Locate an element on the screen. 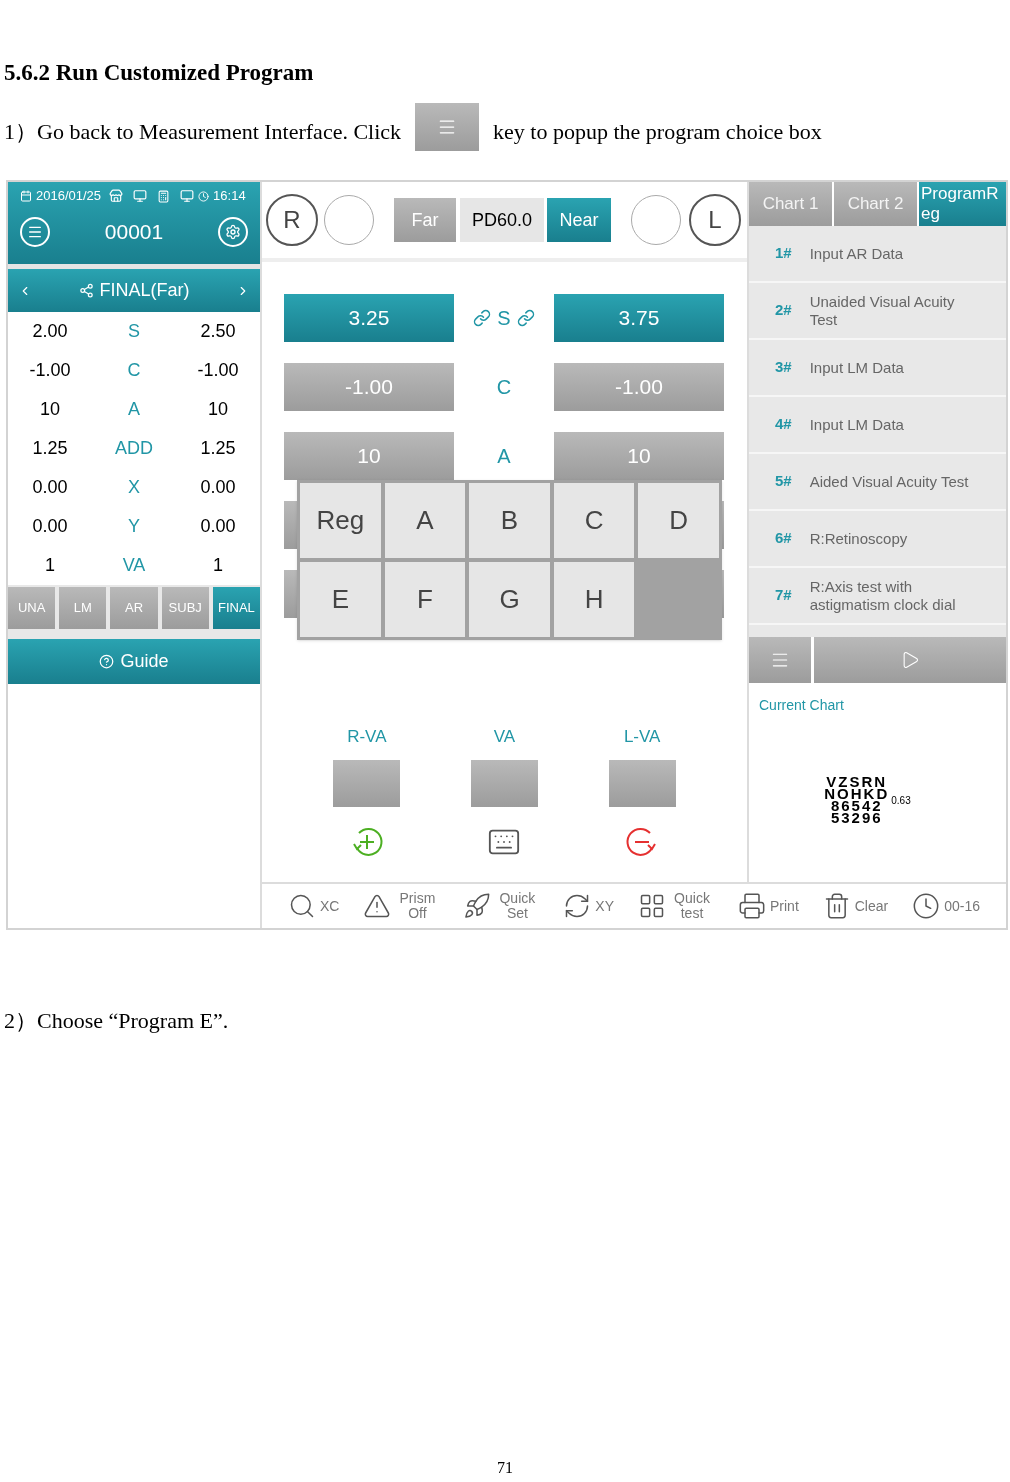 The height and width of the screenshot is (1482, 1010). left-value: 1 is located at coordinates (218, 565).